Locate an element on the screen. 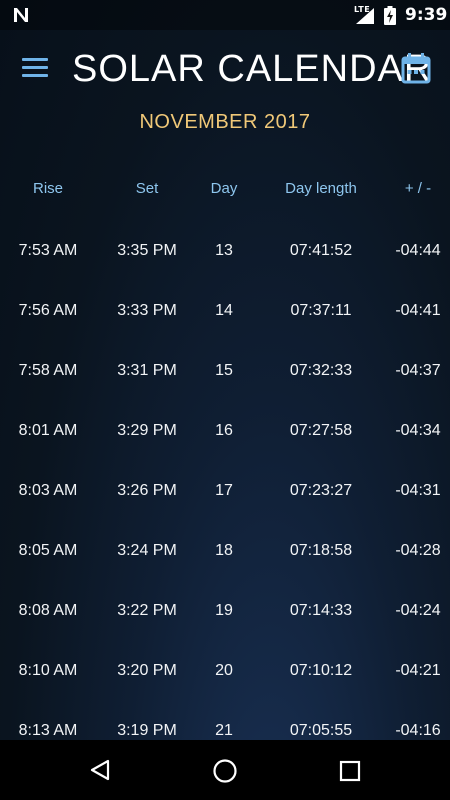 The width and height of the screenshot is (450, 800). navigation-bar is located at coordinates (225, 770).